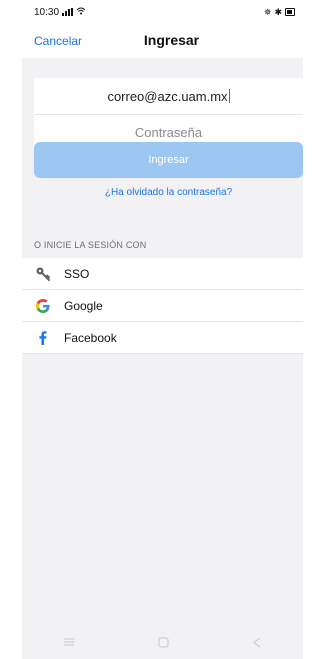 The image size is (320, 659). I want to click on email-field: correo@azc.uam.mx, so click(168, 96).